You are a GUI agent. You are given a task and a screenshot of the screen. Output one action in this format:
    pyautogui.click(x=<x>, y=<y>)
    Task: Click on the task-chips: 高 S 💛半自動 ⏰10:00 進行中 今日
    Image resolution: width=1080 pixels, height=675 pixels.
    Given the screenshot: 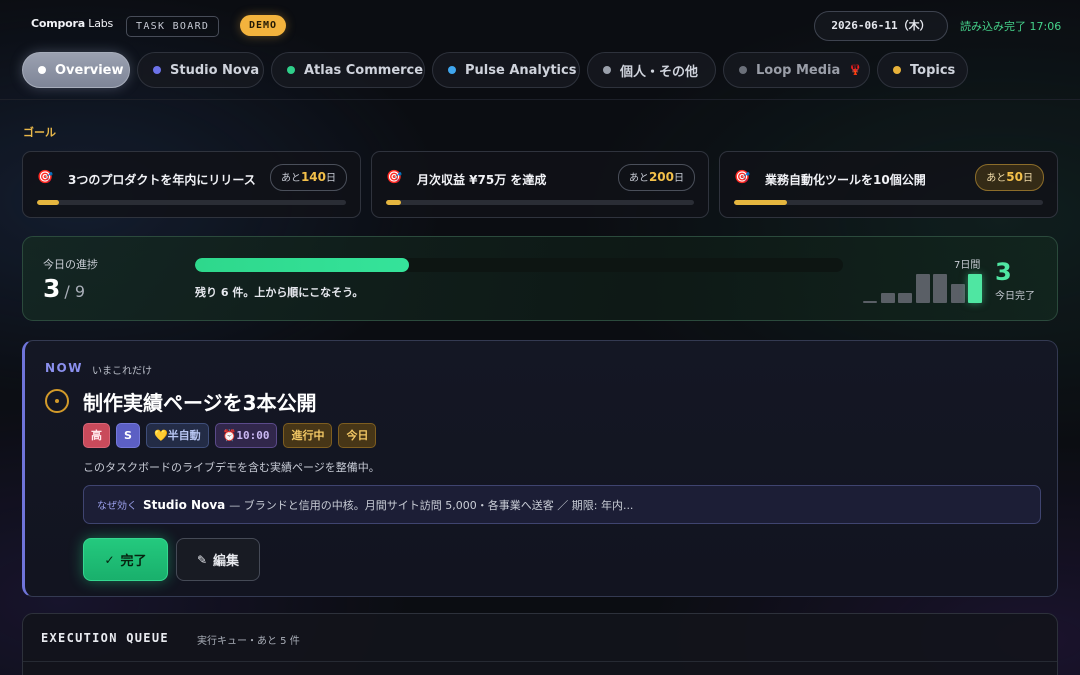 What is the action you would take?
    pyautogui.click(x=230, y=435)
    